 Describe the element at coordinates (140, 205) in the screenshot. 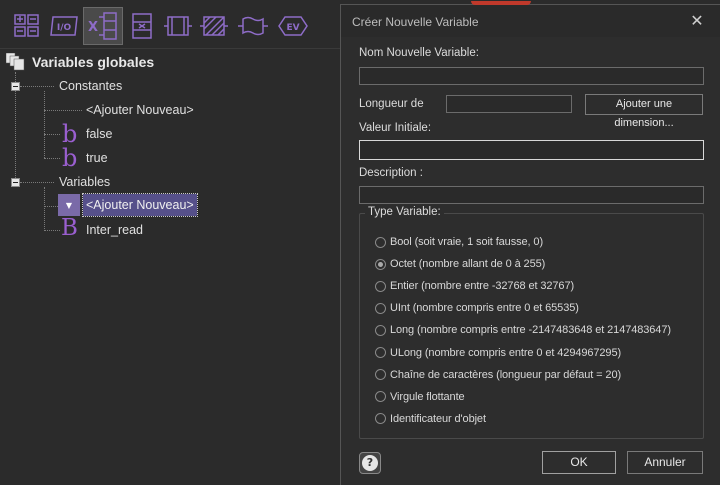

I see `tree-item-variables-add-label: <Ajouter Nouveau>` at that location.